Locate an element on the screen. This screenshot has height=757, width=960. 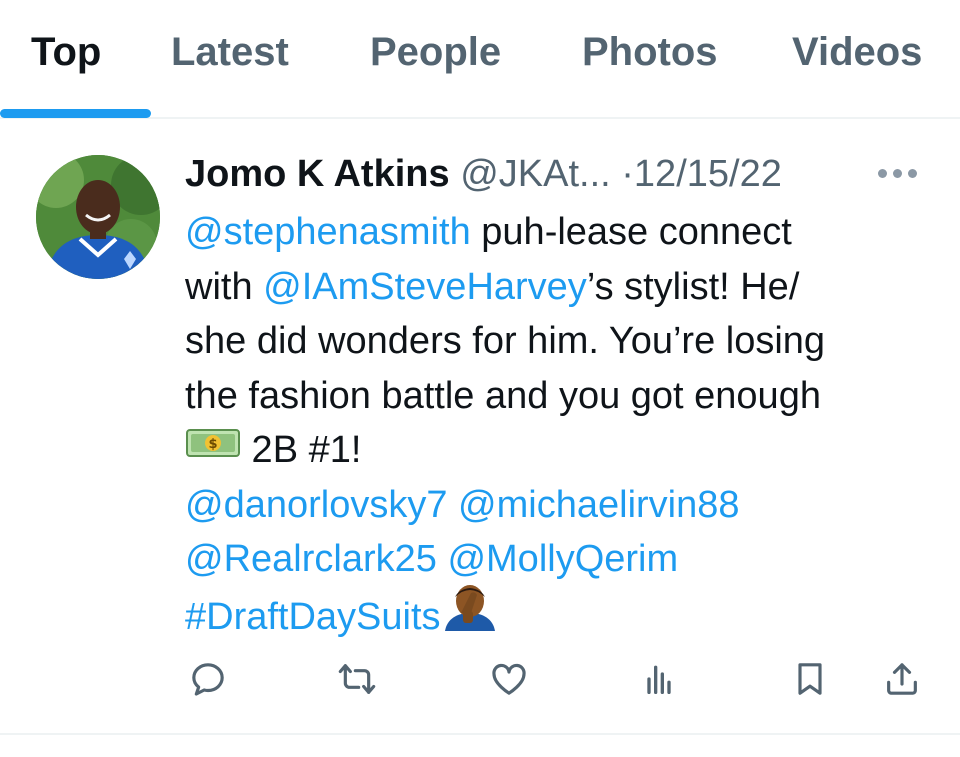
tweet-line: with @IAmSteveHarvey’s stylist! He/ is located at coordinates (565, 287).